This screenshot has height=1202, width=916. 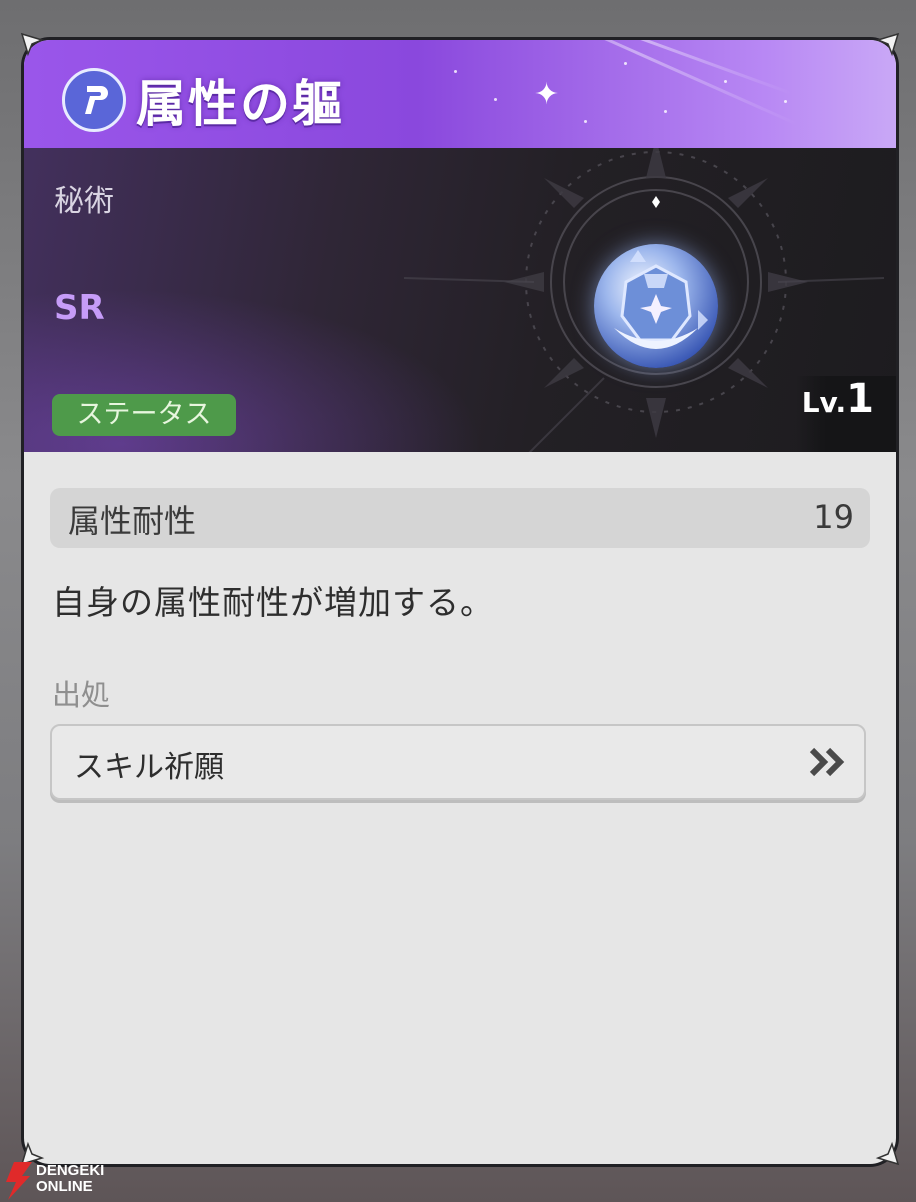 What do you see at coordinates (656, 306) in the screenshot?
I see `armor-orb-icon` at bounding box center [656, 306].